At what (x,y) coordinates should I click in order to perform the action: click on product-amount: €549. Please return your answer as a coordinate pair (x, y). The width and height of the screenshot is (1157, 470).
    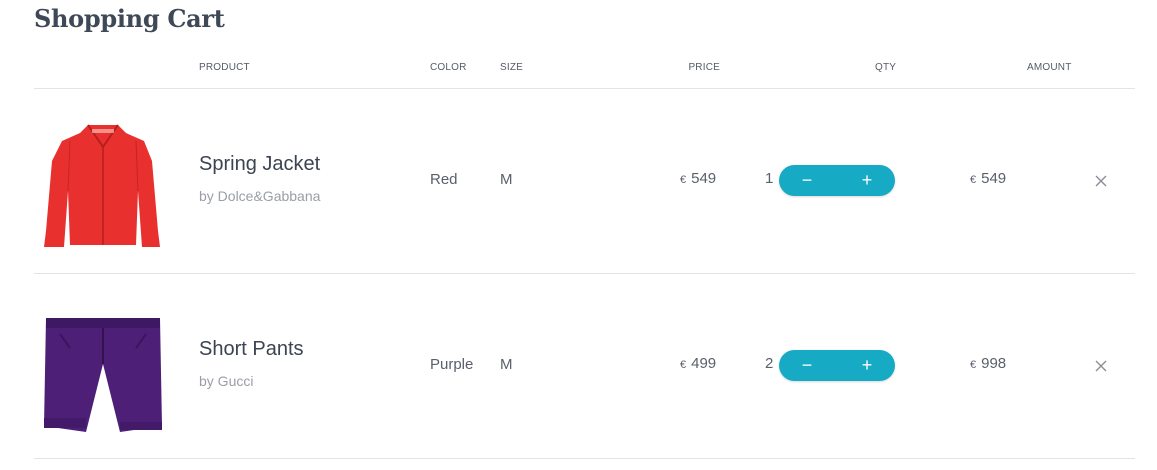
    Looking at the image, I should click on (988, 178).